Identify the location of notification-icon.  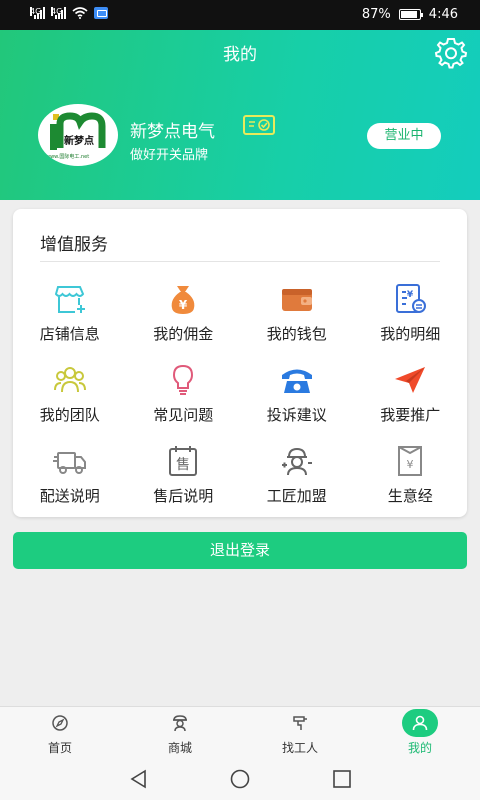
(101, 13).